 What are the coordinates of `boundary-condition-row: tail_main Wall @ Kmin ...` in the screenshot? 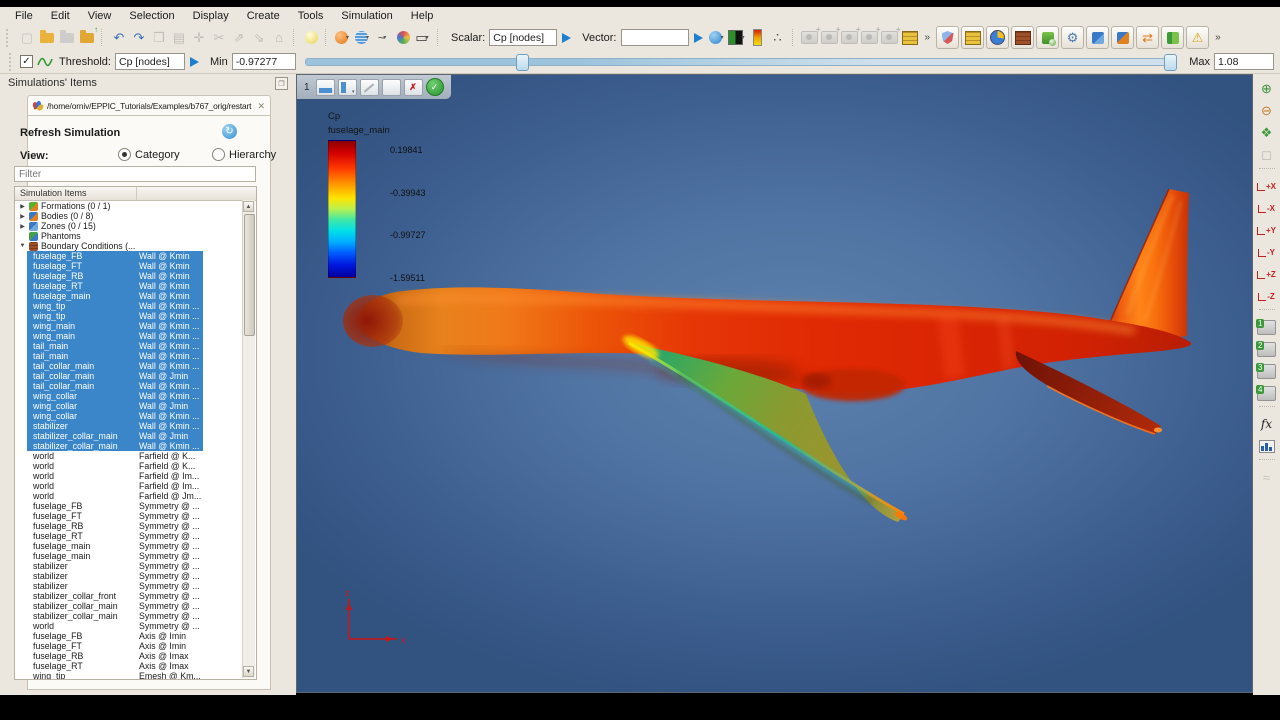 It's located at (115, 346).